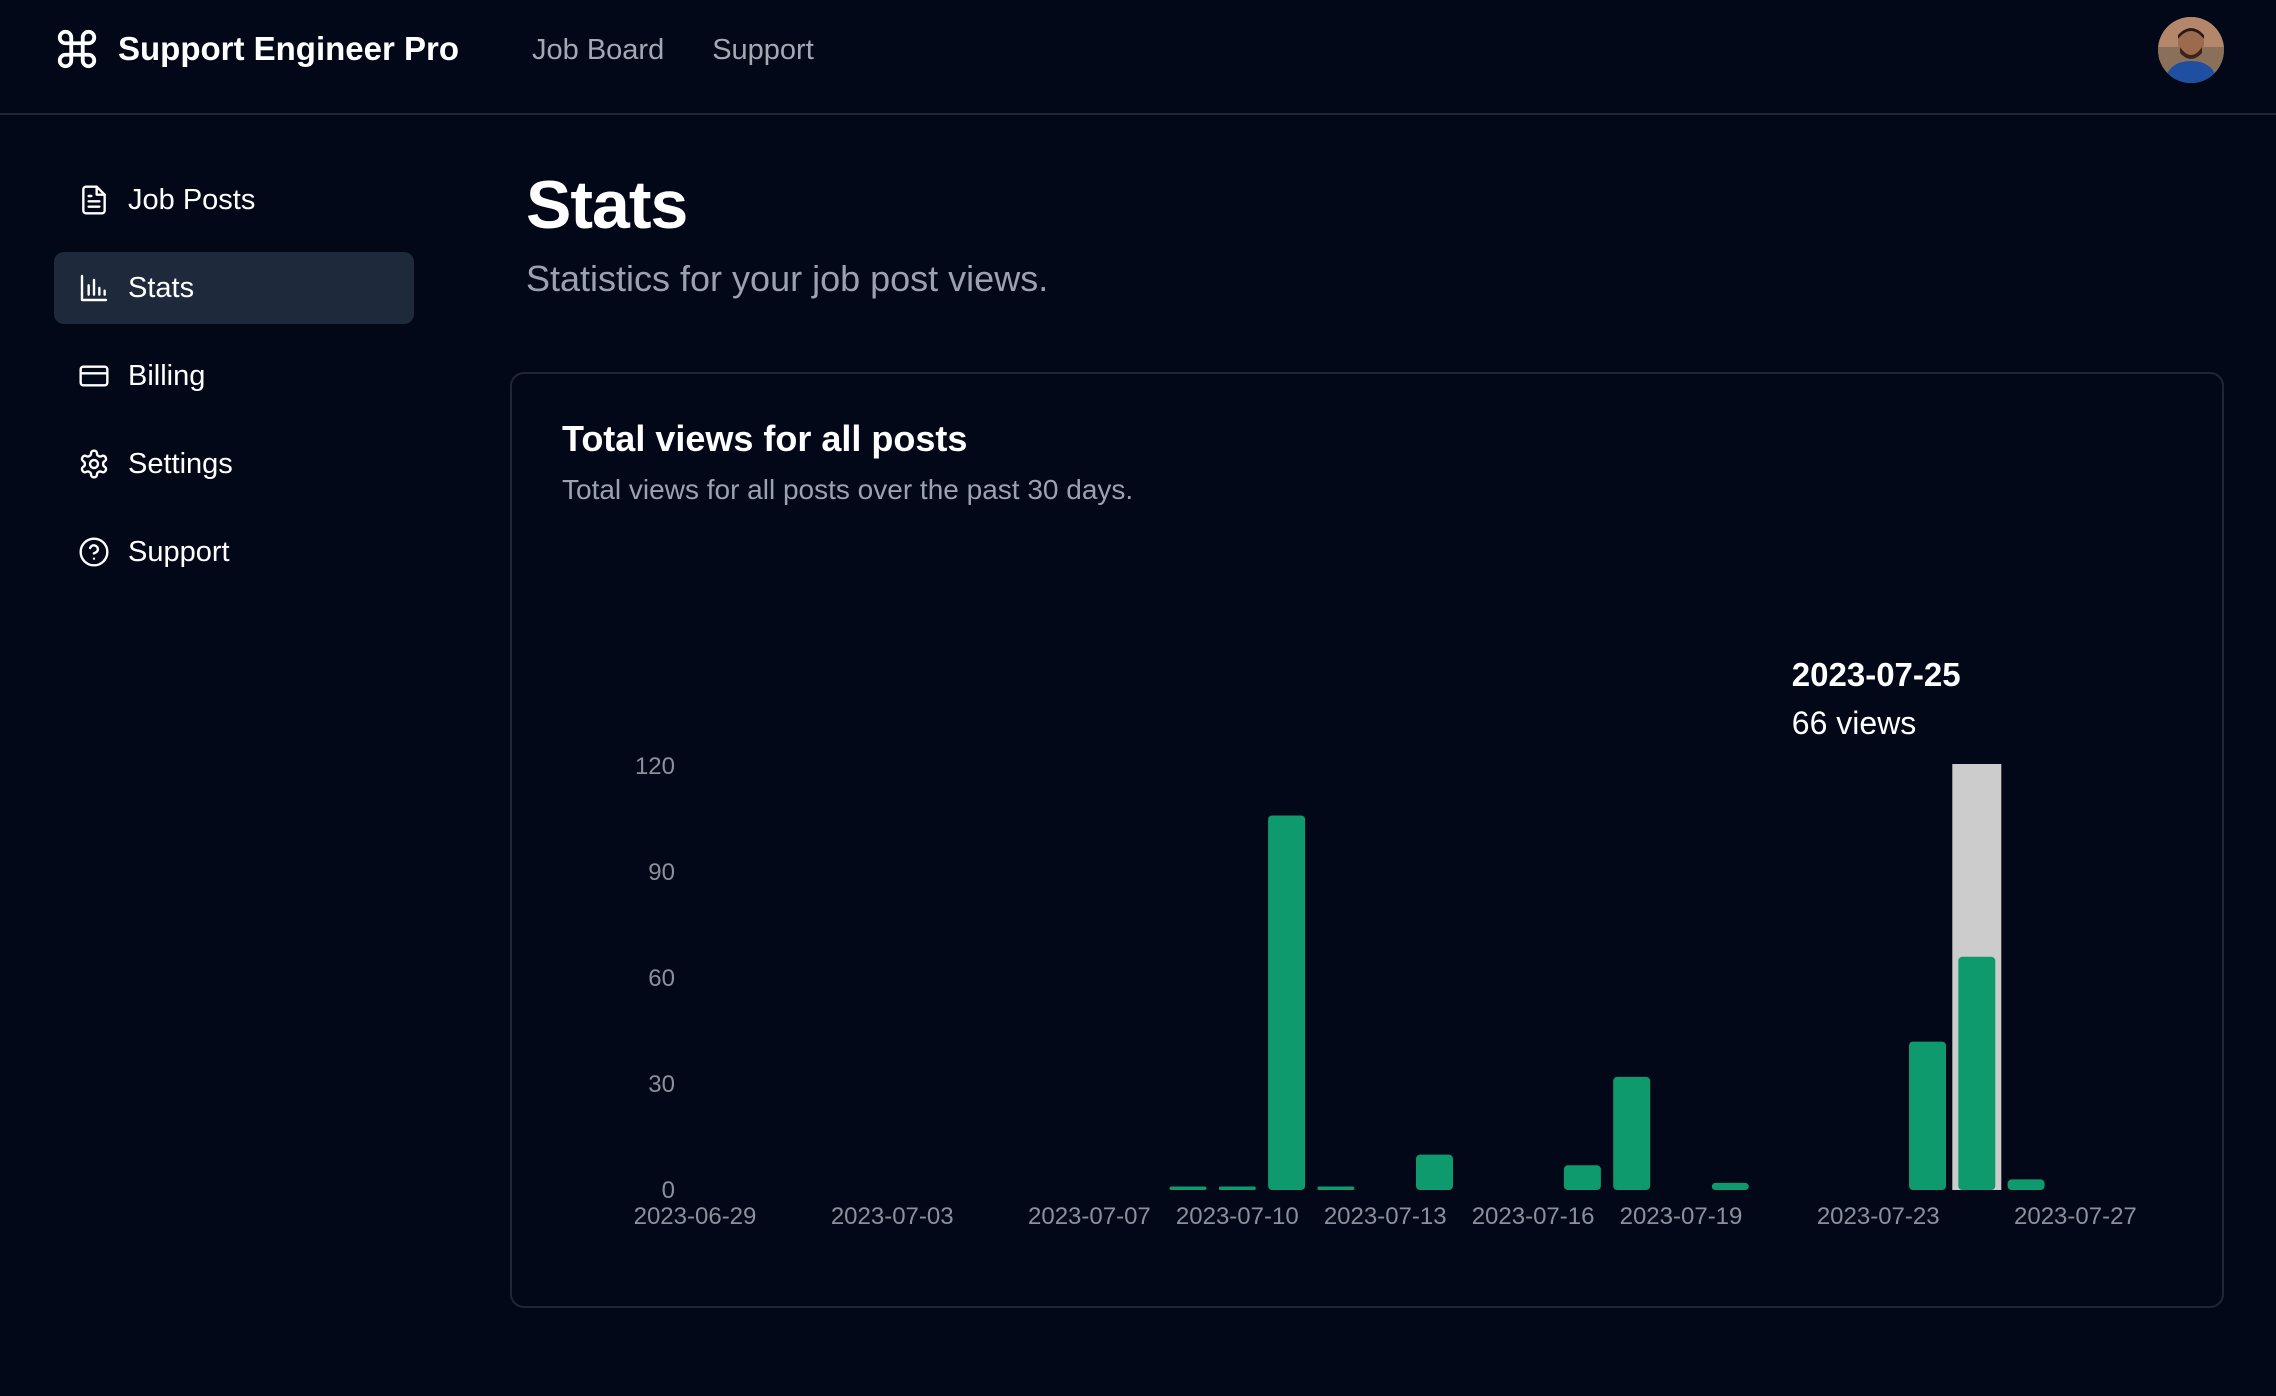 This screenshot has width=2276, height=1396. Describe the element at coordinates (892, 1216) in the screenshot. I see `x-tick-label: 2023-07-03` at that location.